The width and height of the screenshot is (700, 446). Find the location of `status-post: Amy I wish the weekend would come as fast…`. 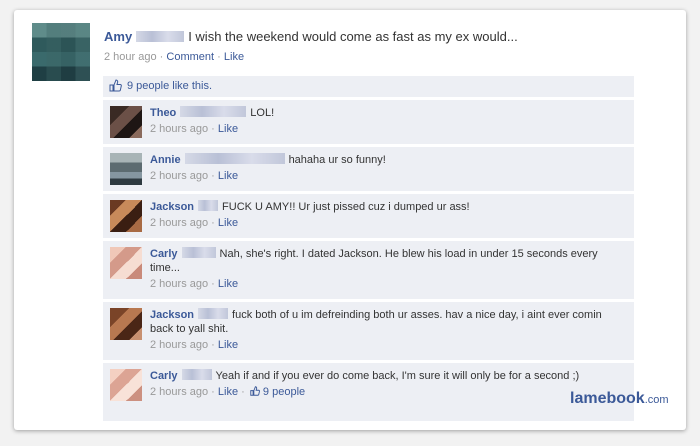

status-post: Amy I wish the weekend would come as fast… is located at coordinates (384, 46).